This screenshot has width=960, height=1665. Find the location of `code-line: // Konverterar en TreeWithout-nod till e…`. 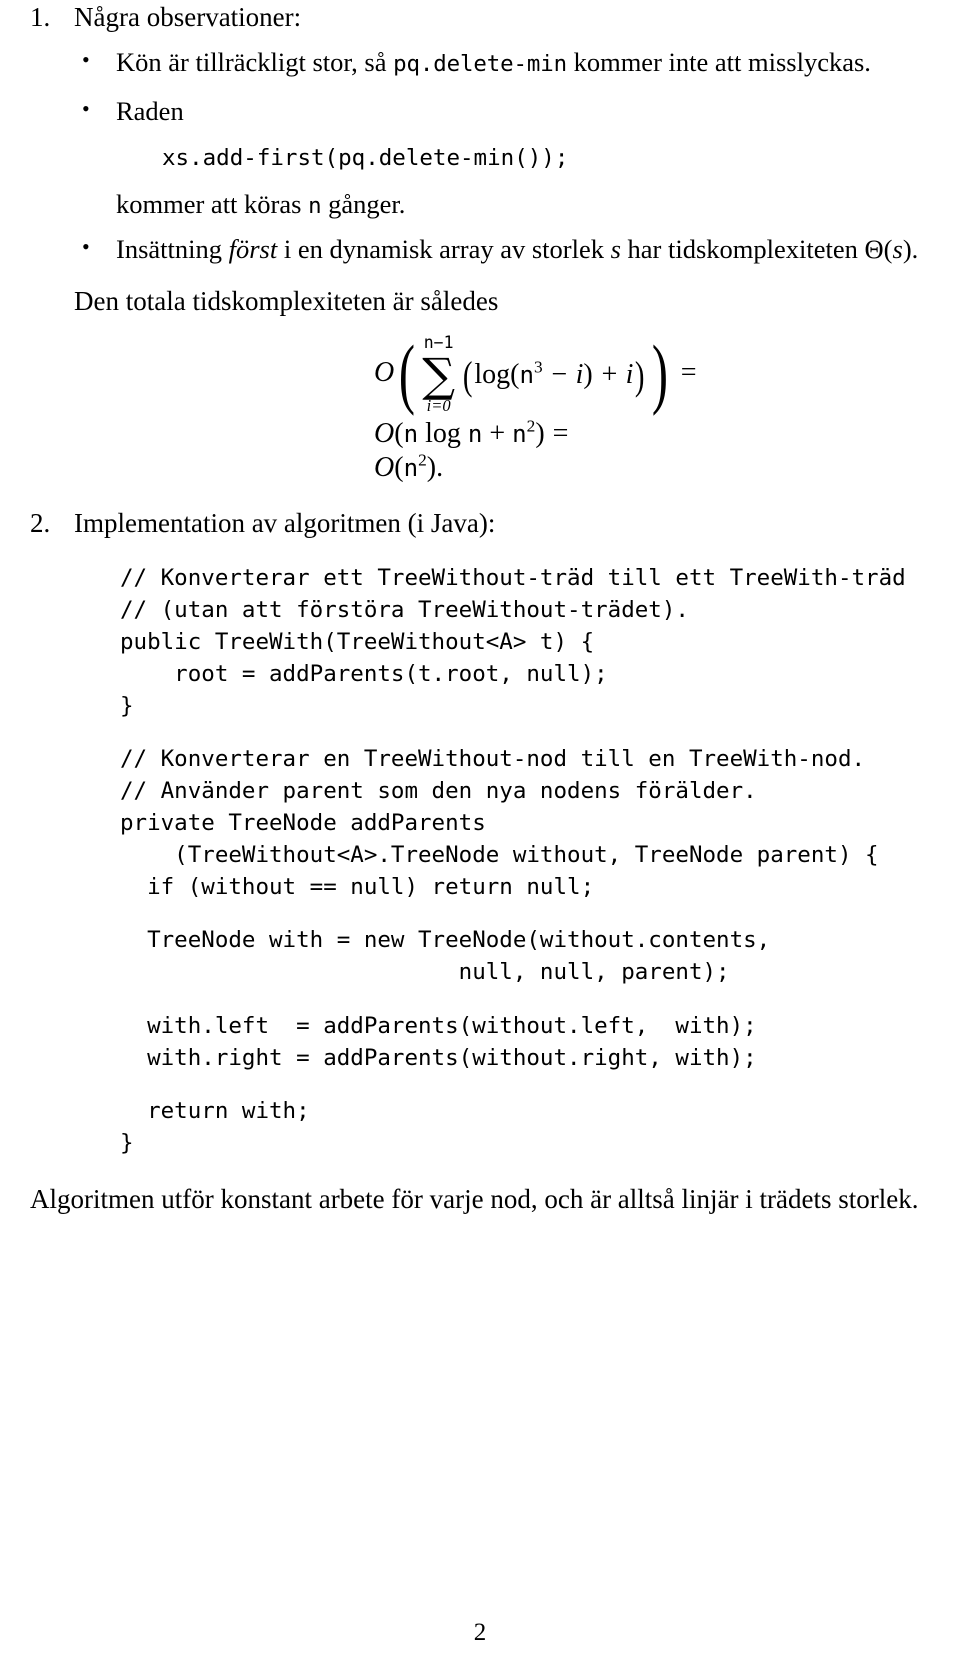

code-line: // Konverterar en TreeWithout-nod till e… is located at coordinates (493, 759).